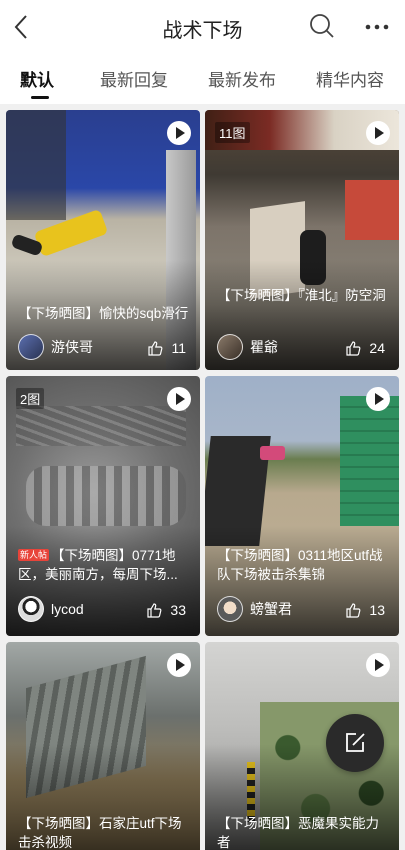 The height and width of the screenshot is (850, 405). What do you see at coordinates (72, 347) in the screenshot?
I see `author-name: 游侠哥` at bounding box center [72, 347].